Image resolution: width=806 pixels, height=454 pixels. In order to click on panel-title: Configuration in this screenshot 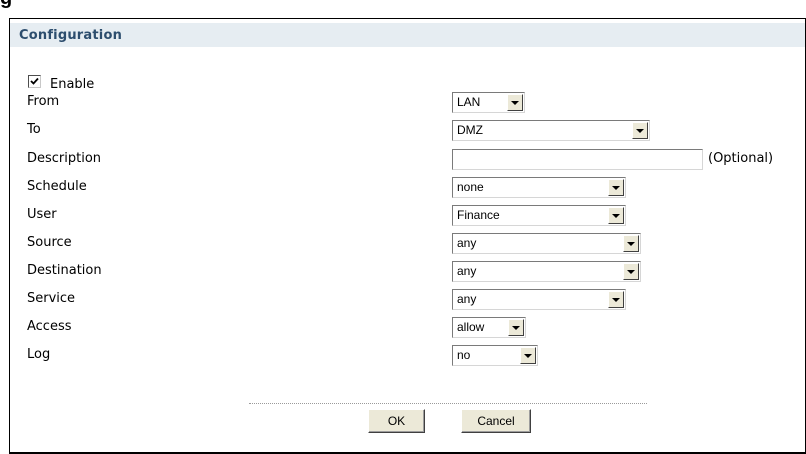, I will do `click(71, 35)`.